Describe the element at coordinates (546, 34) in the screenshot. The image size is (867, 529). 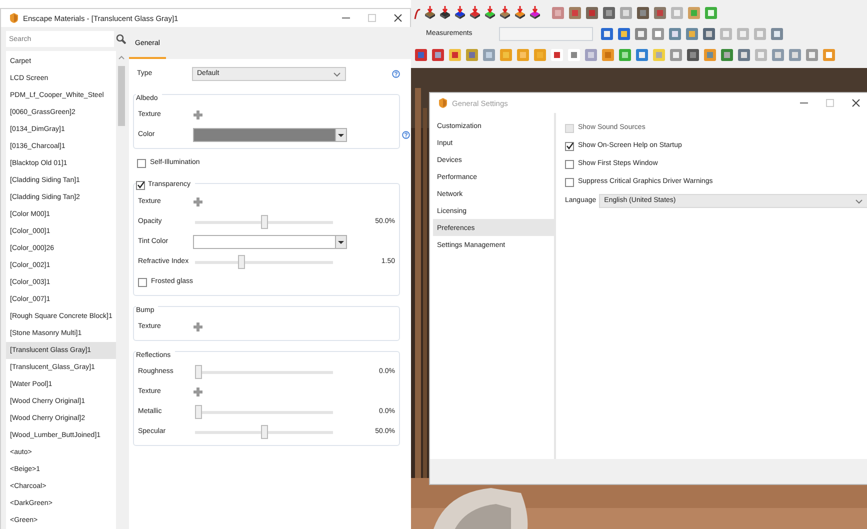
I see `measurements-field` at that location.